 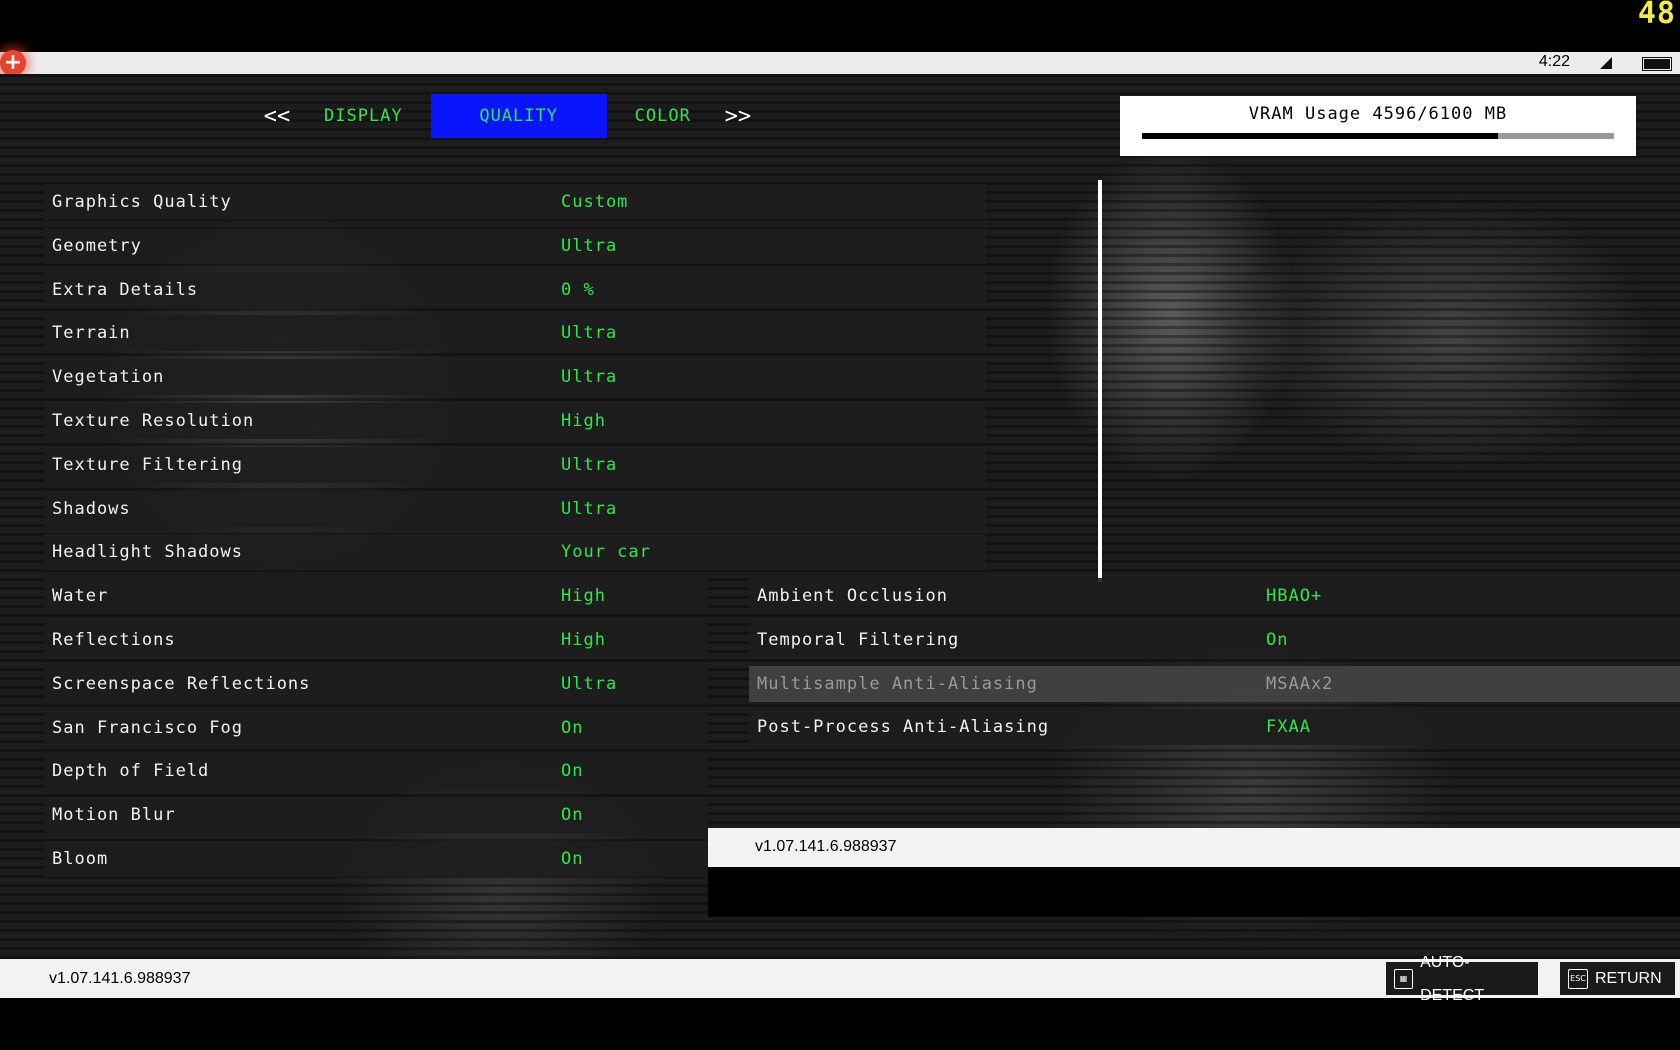 I want to click on setting-row: Vegetation Ultra, so click(x=515, y=377).